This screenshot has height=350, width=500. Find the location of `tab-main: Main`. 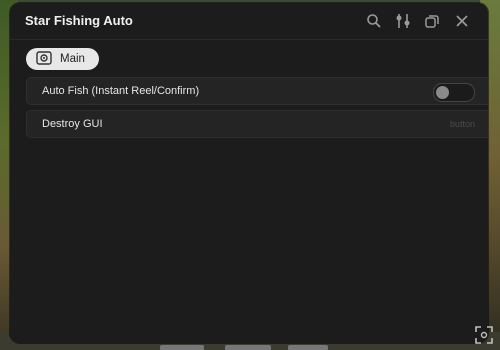

tab-main: Main is located at coordinates (62, 59).